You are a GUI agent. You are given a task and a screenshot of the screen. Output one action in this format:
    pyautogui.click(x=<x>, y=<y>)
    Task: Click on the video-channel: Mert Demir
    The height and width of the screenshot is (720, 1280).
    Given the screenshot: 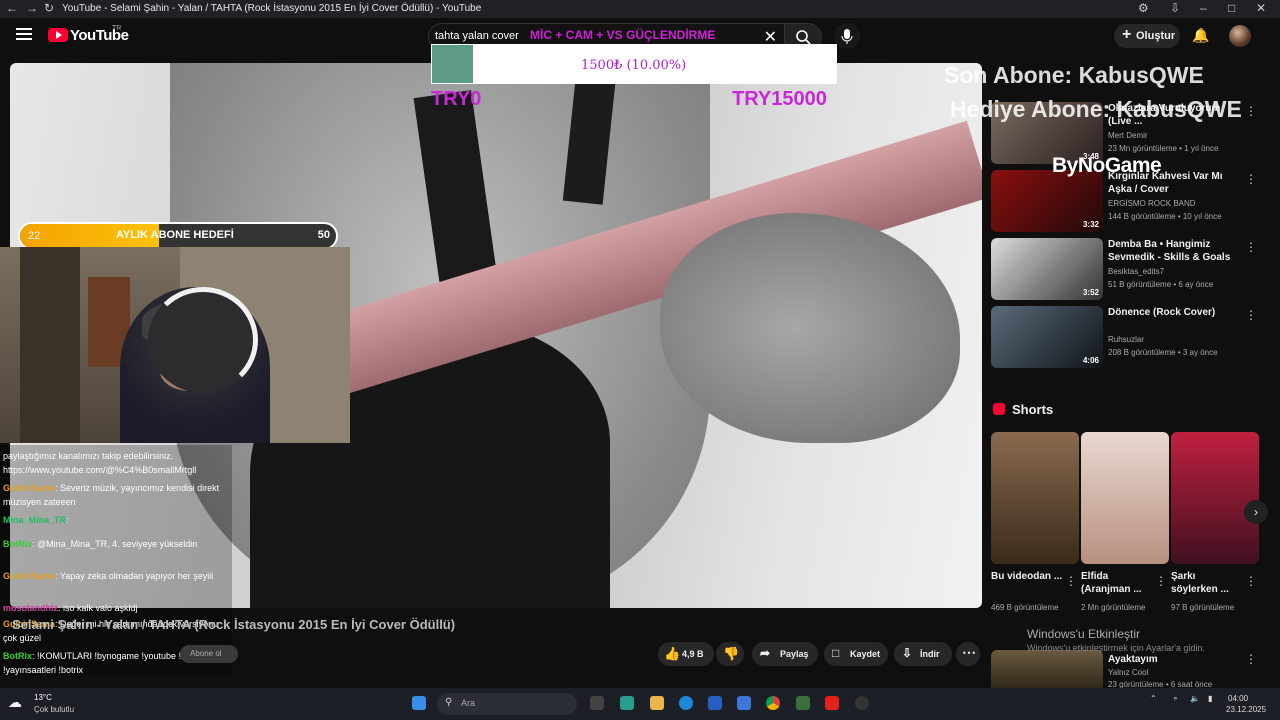 What is the action you would take?
    pyautogui.click(x=1128, y=135)
    